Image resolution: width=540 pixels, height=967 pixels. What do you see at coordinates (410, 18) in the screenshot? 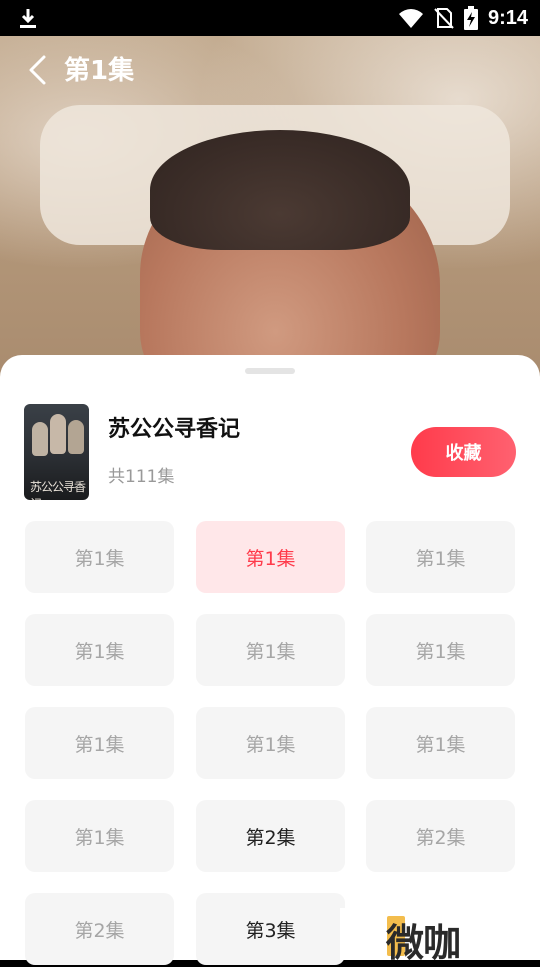
I see `wifi-icon` at bounding box center [410, 18].